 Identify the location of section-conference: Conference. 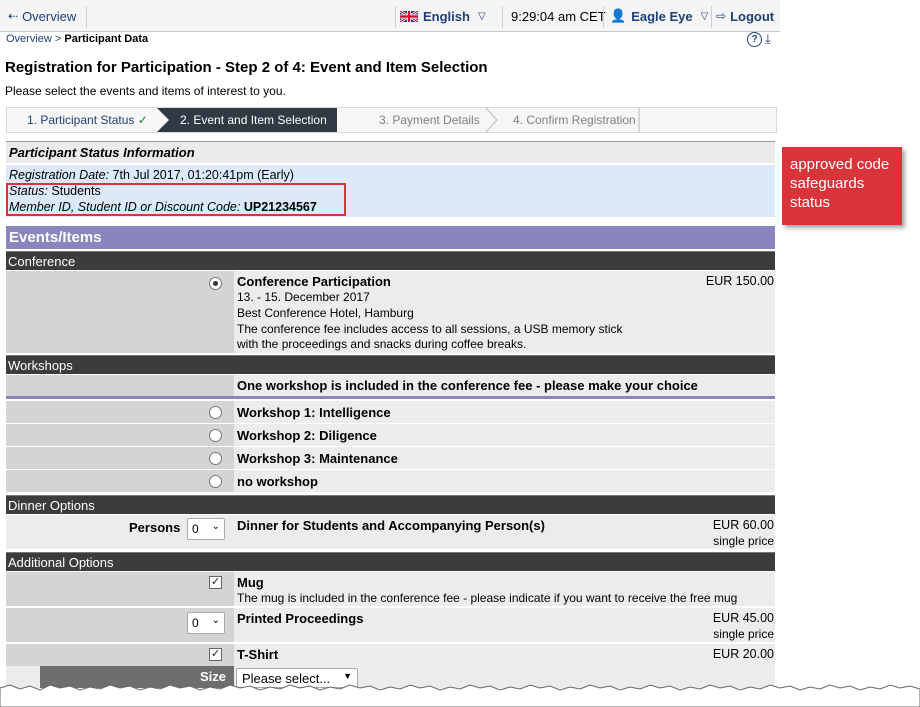
(390, 260).